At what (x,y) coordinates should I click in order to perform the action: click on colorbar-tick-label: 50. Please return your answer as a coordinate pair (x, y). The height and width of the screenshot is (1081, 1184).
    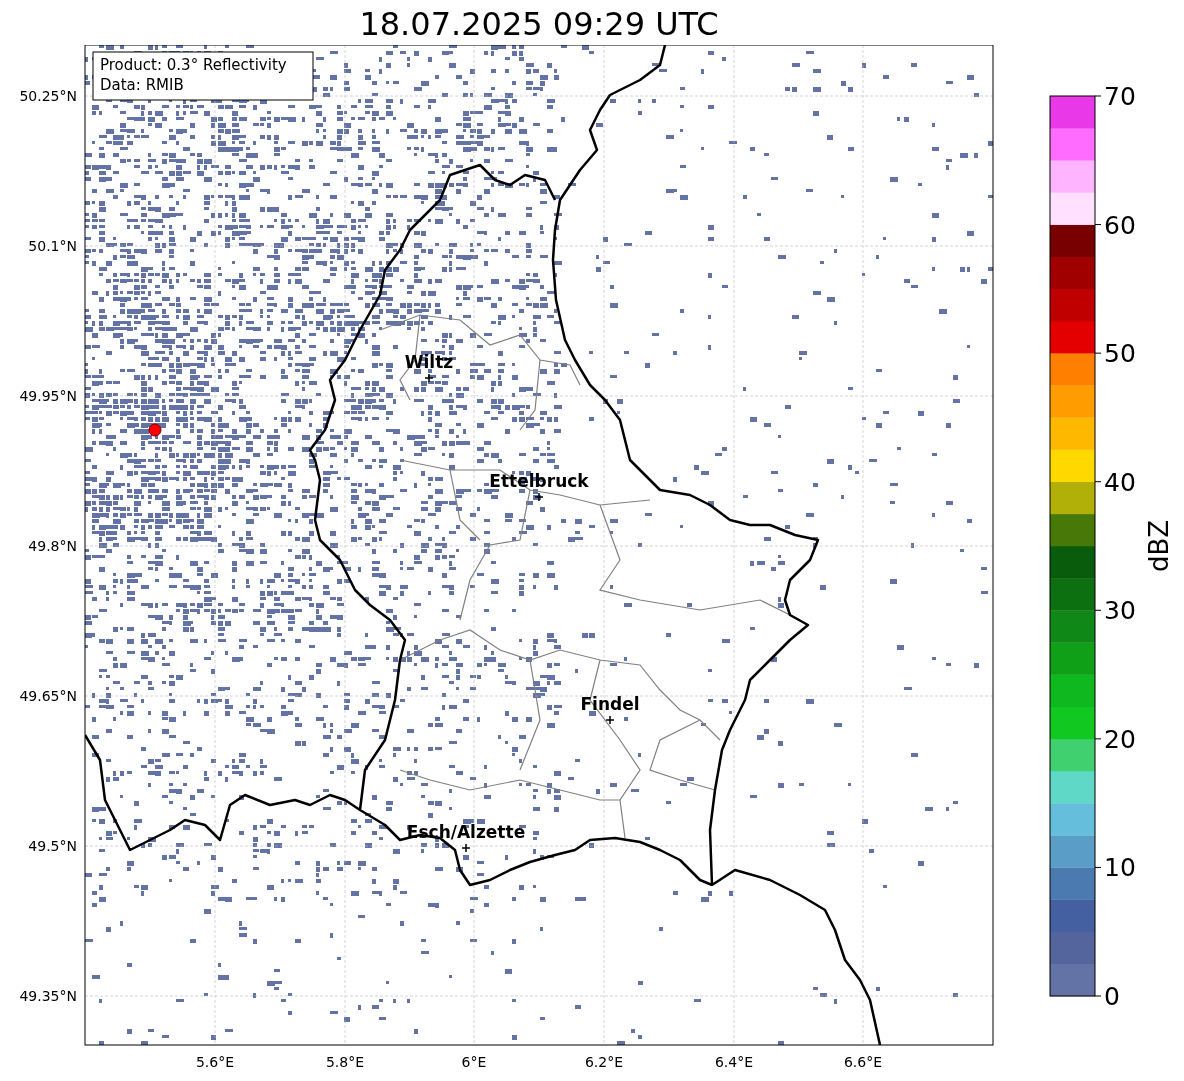
    Looking at the image, I should click on (1120, 354).